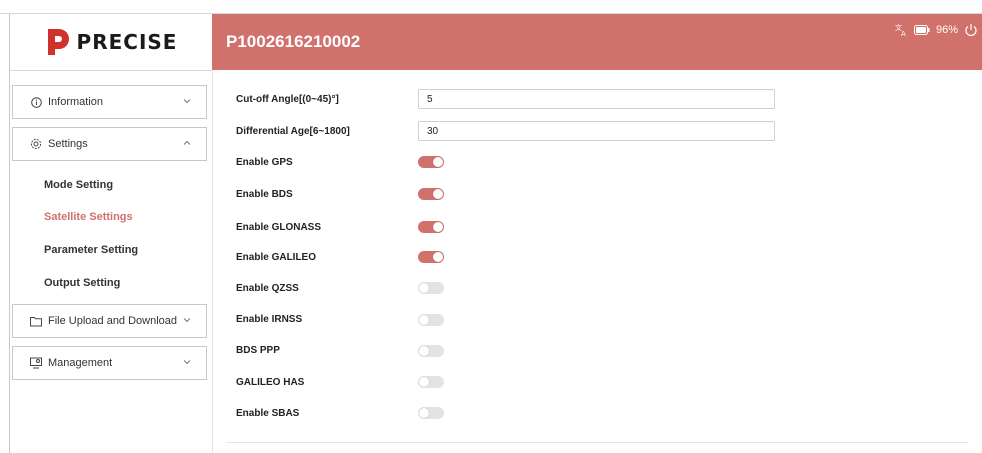 The height and width of the screenshot is (453, 982). Describe the element at coordinates (293, 41) in the screenshot. I see `page-title: P1002616210002` at that location.